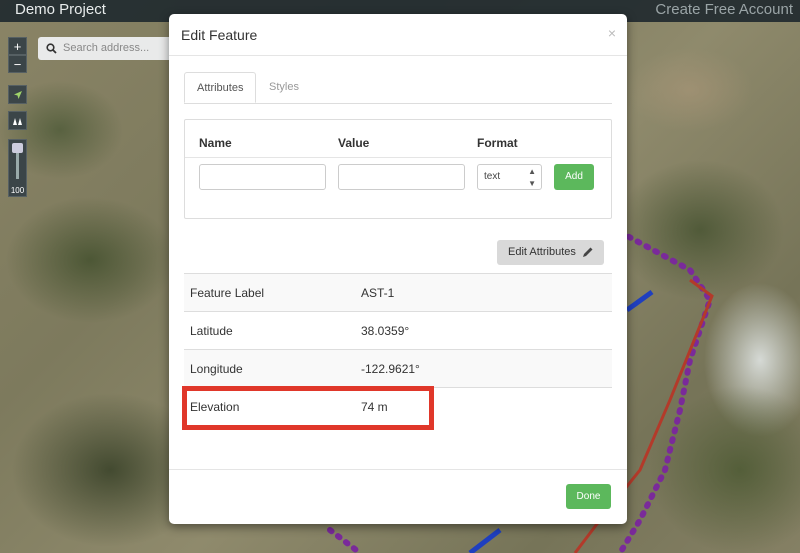 Image resolution: width=800 pixels, height=553 pixels. Describe the element at coordinates (284, 87) in the screenshot. I see `tab-styles: Styles` at that location.